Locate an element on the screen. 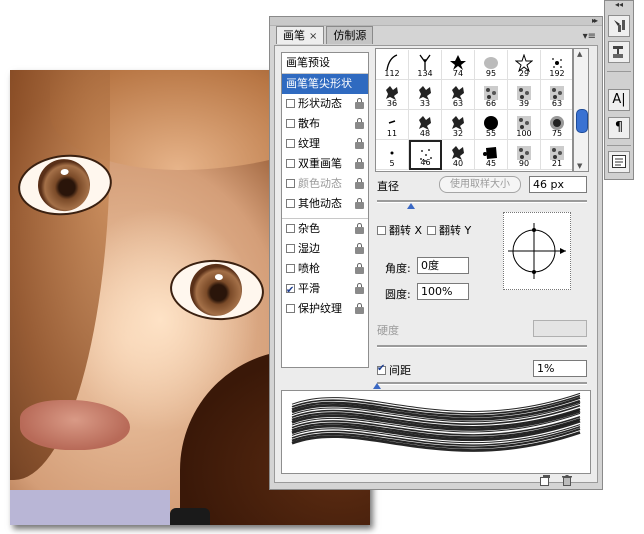  stroke-preview-graphic is located at coordinates (436, 422).